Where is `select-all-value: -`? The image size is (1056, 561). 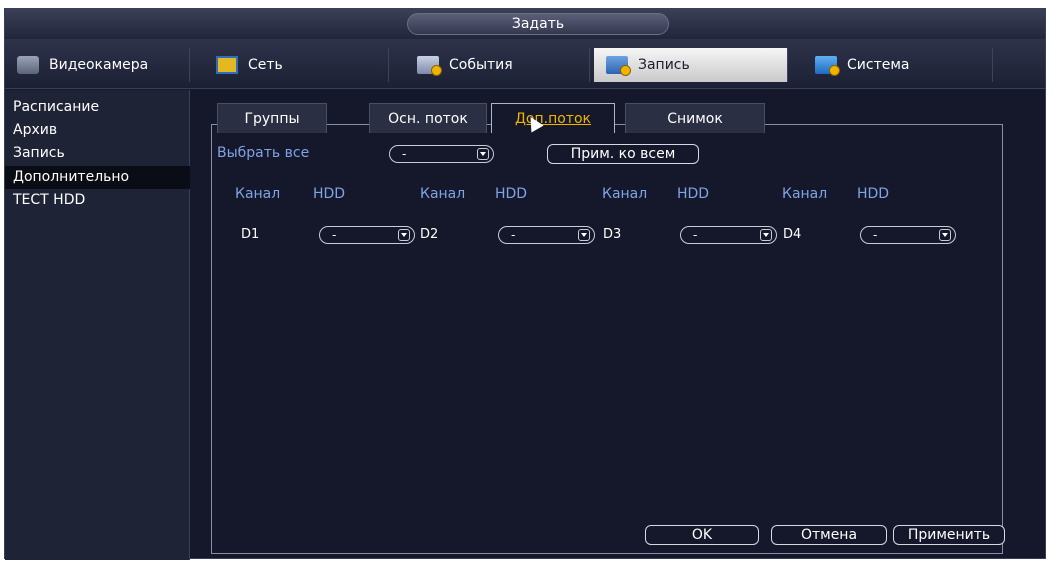 select-all-value: - is located at coordinates (404, 154).